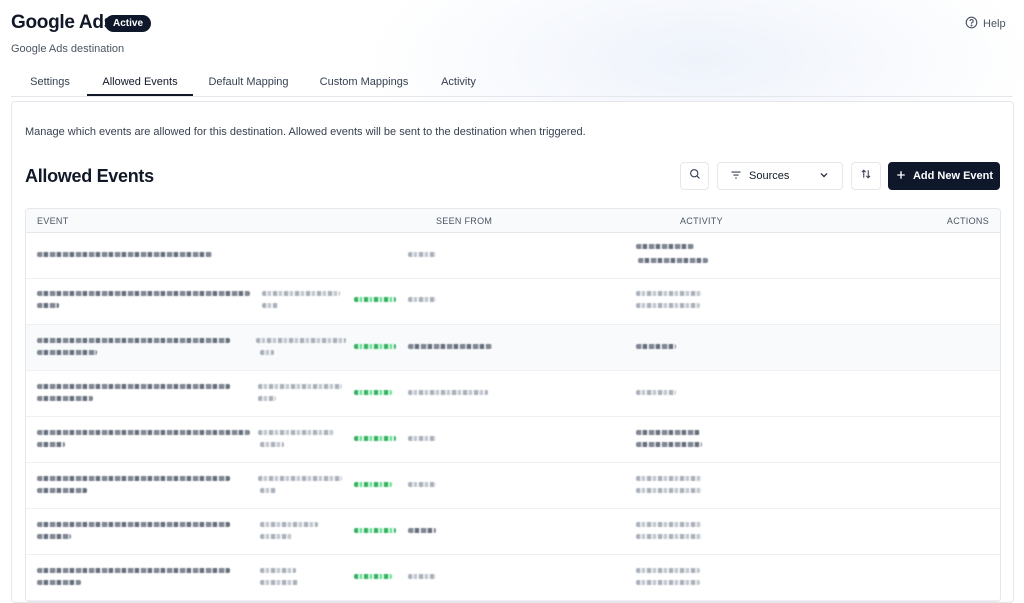  Describe the element at coordinates (248, 81) in the screenshot. I see `tab-default-mapping: Default Mapping` at that location.